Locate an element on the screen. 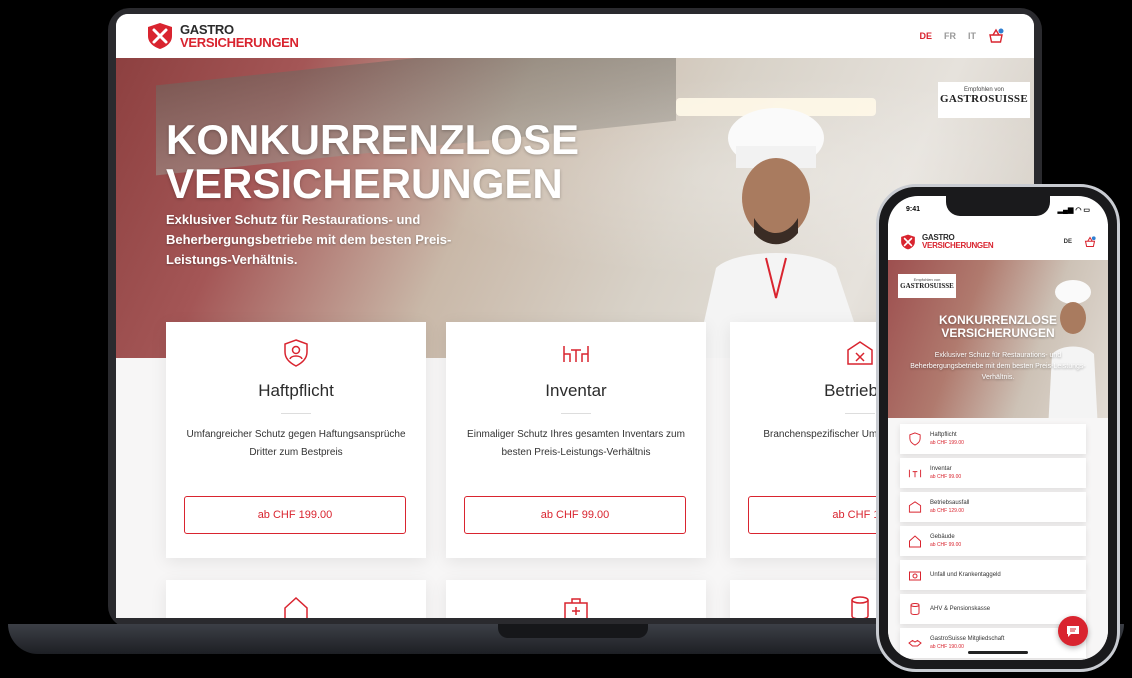 The width and height of the screenshot is (1132, 678). item-name: AHV & Pensionskasse is located at coordinates (960, 609).